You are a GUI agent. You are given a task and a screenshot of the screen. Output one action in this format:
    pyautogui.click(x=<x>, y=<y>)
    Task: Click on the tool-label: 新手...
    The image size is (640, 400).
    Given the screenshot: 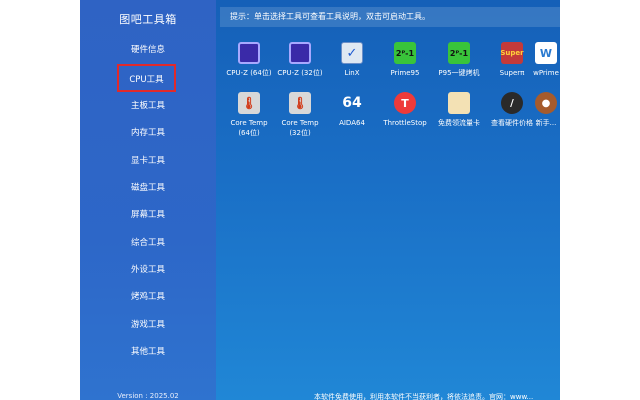 What is the action you would take?
    pyautogui.click(x=546, y=123)
    